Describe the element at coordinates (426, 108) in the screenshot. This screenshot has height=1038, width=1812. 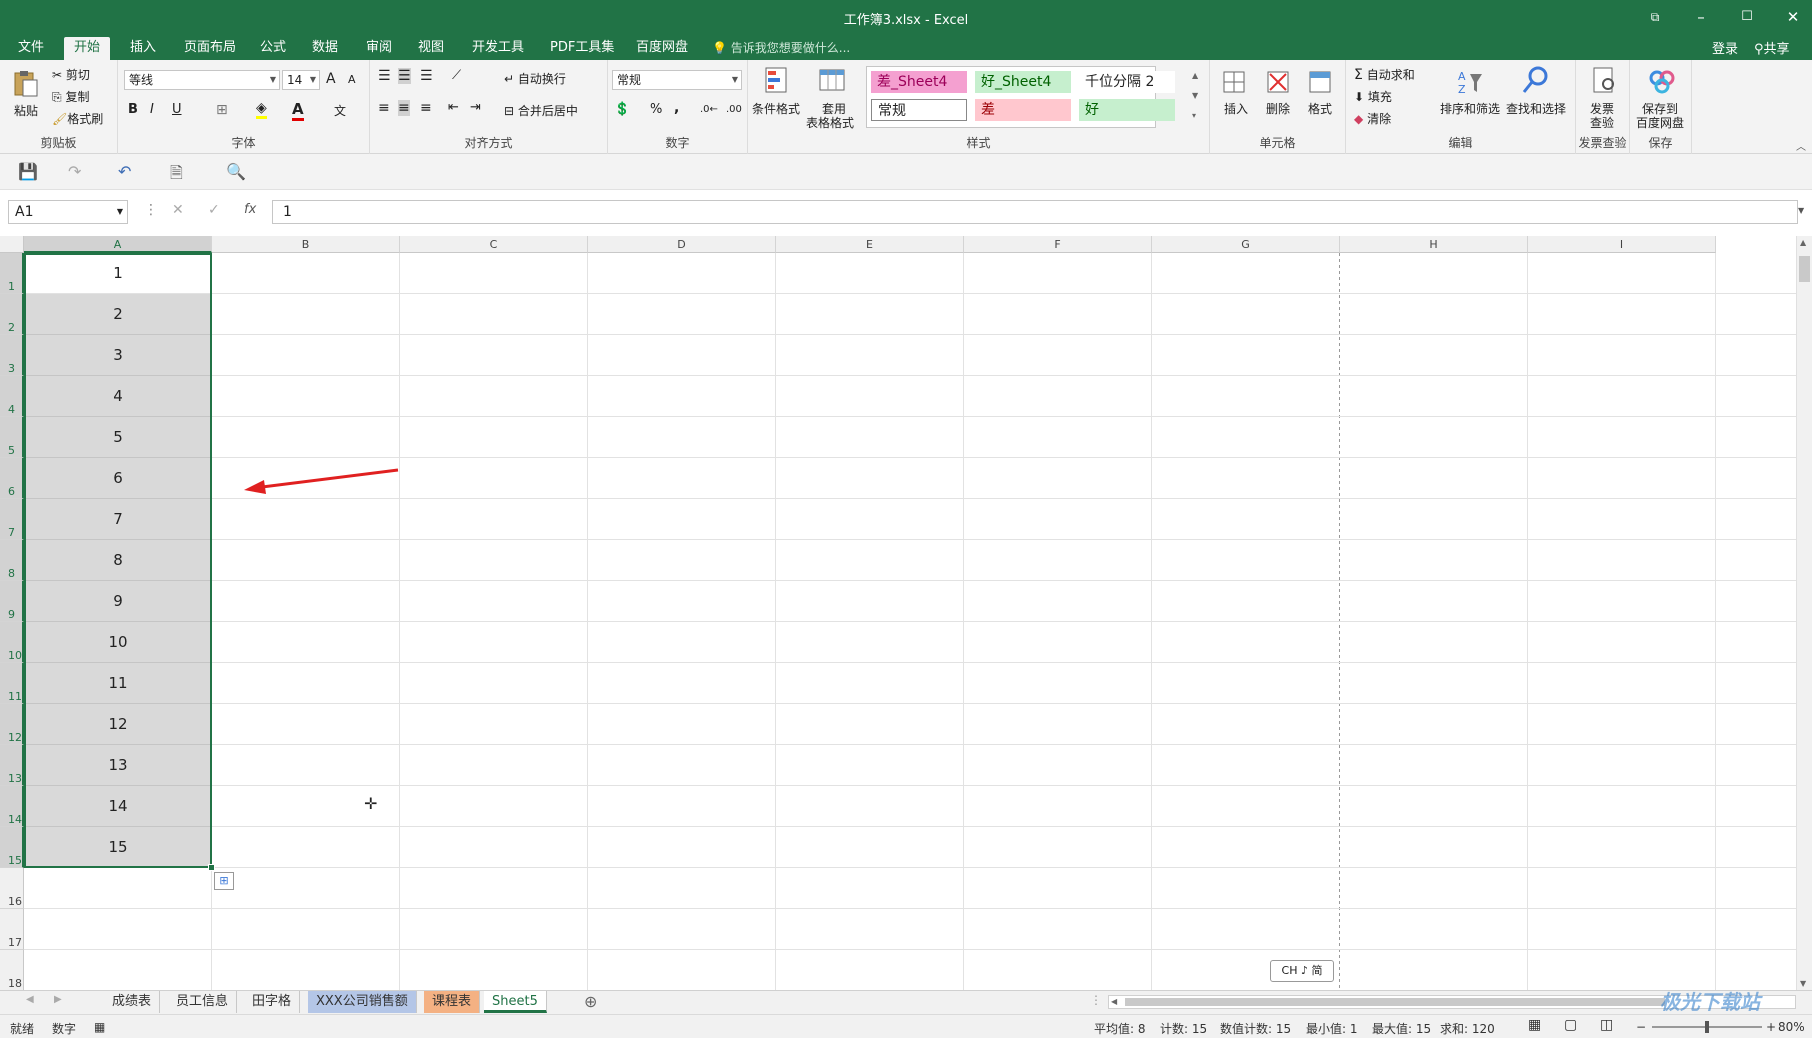
I see `align-right-icon: ≡` at that location.